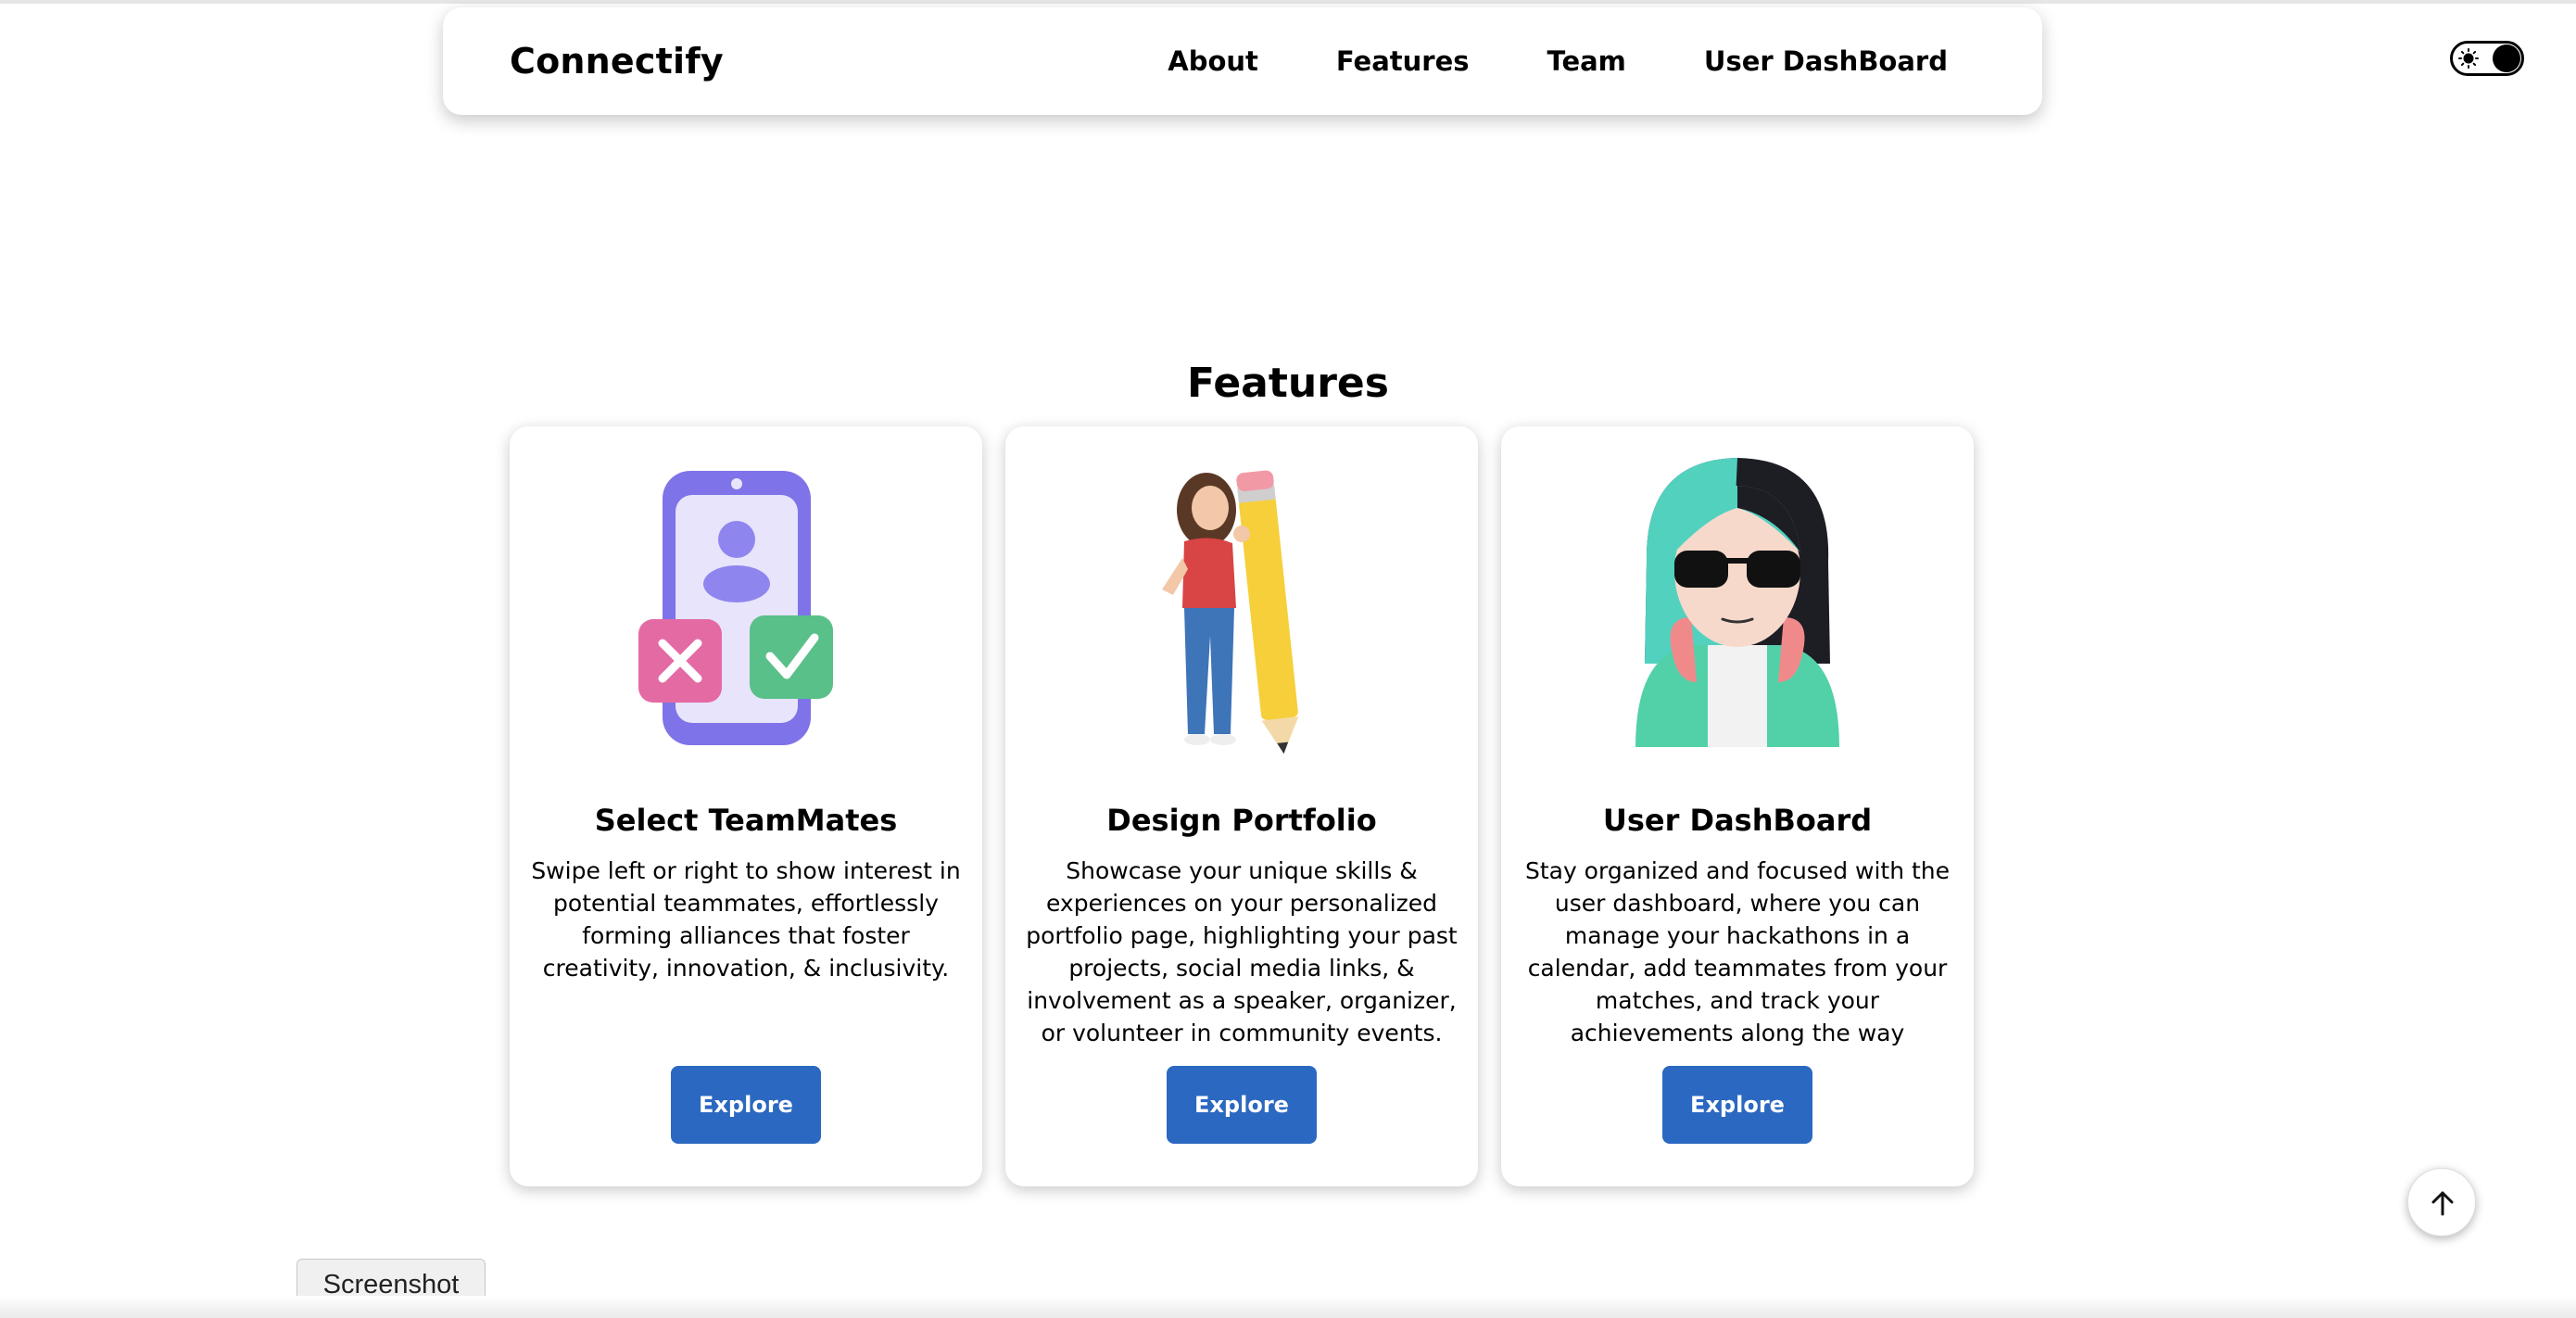  What do you see at coordinates (1241, 611) in the screenshot?
I see `woman-with-pencil-illustration` at bounding box center [1241, 611].